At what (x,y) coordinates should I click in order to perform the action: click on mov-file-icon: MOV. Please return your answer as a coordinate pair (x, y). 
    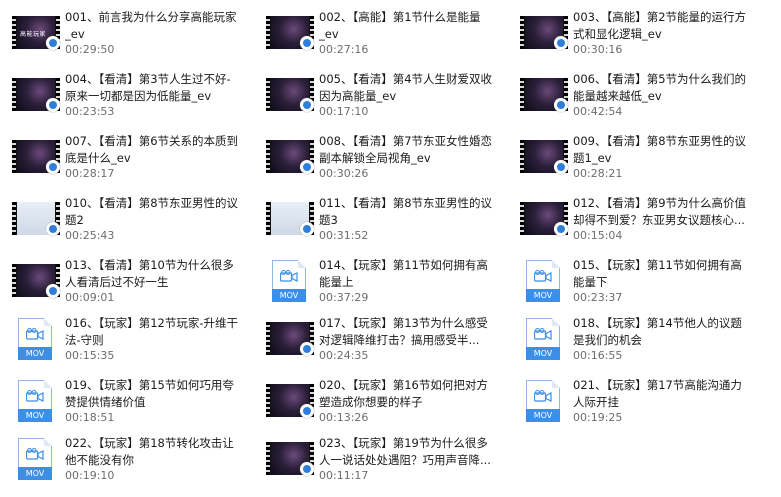
    Looking at the image, I should click on (544, 280).